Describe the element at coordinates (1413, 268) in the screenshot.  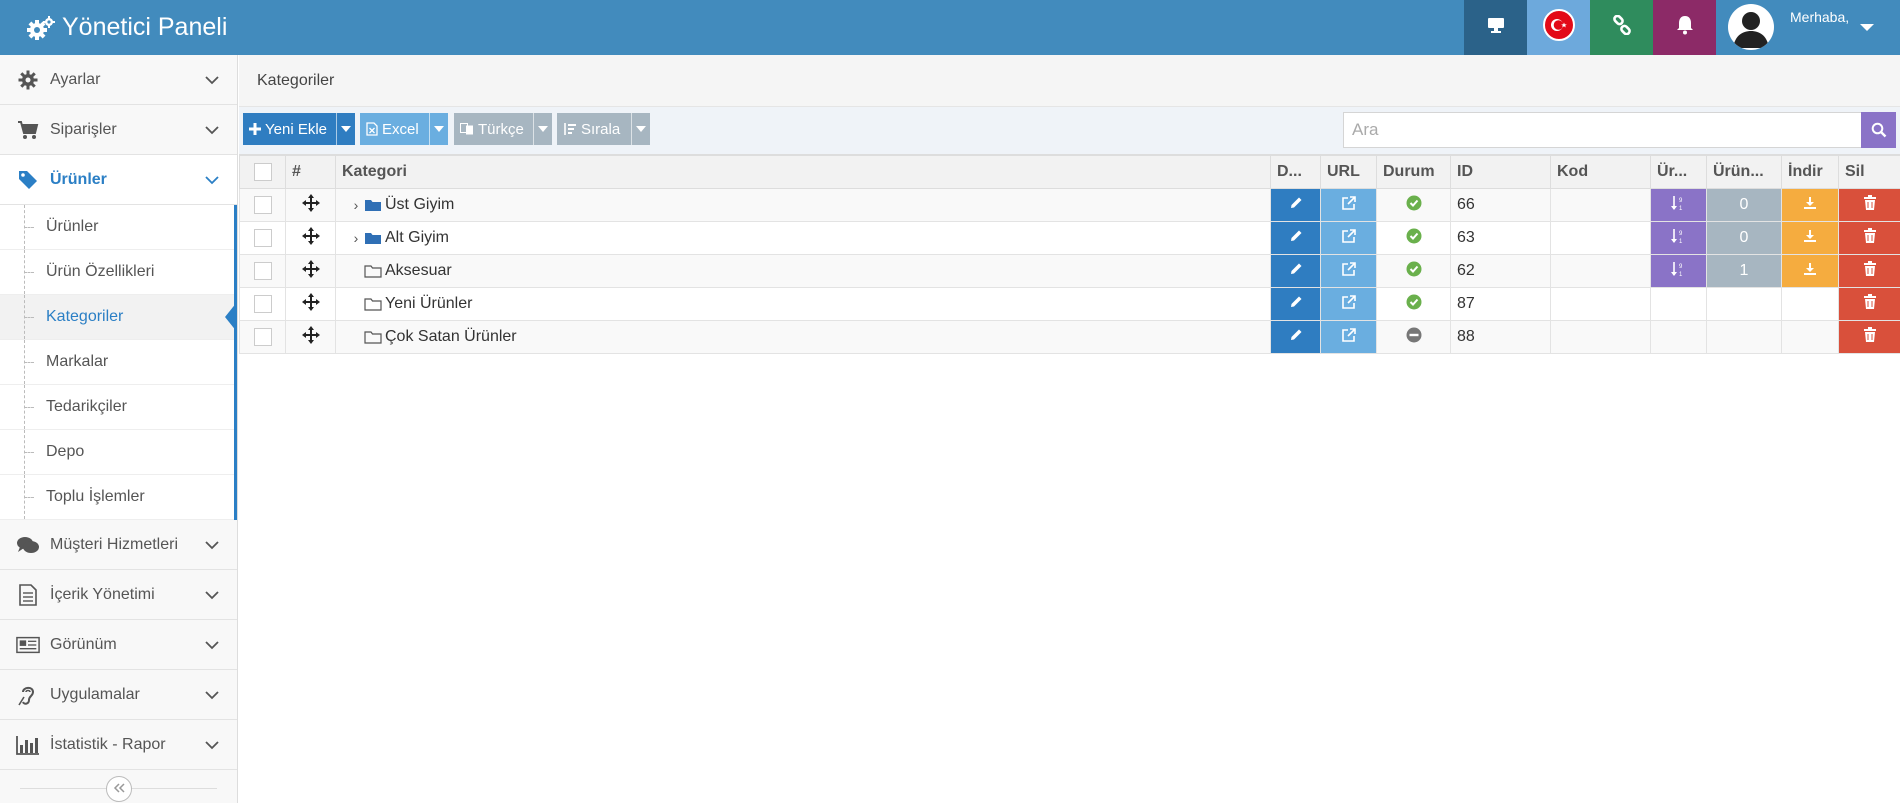
I see `status-active-icon` at that location.